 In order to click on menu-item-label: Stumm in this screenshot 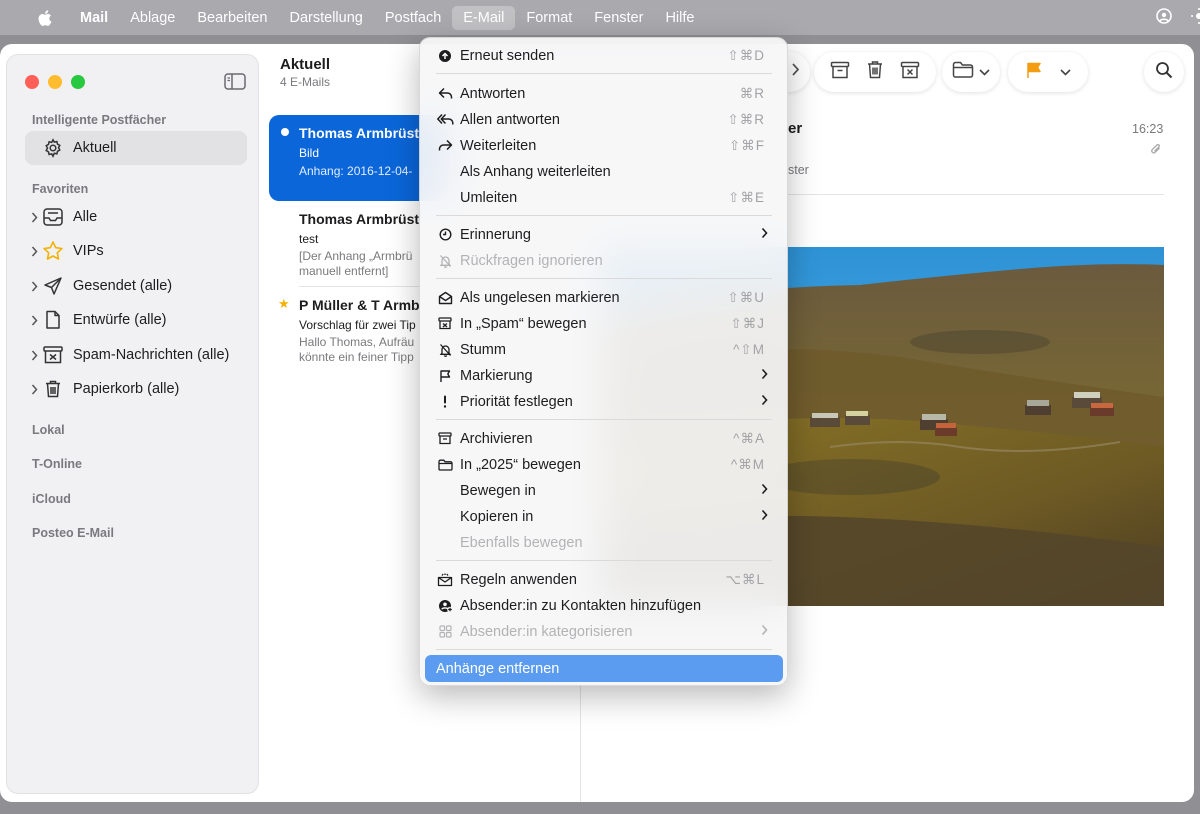, I will do `click(483, 349)`.